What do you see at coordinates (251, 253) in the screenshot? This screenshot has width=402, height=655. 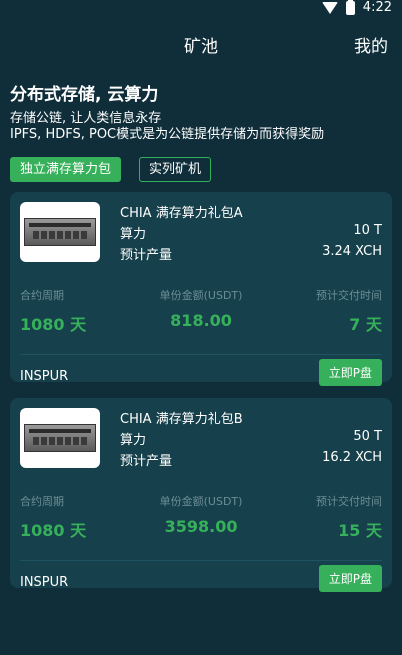 I see `output-row: 预计产量 3.24 XCH` at bounding box center [251, 253].